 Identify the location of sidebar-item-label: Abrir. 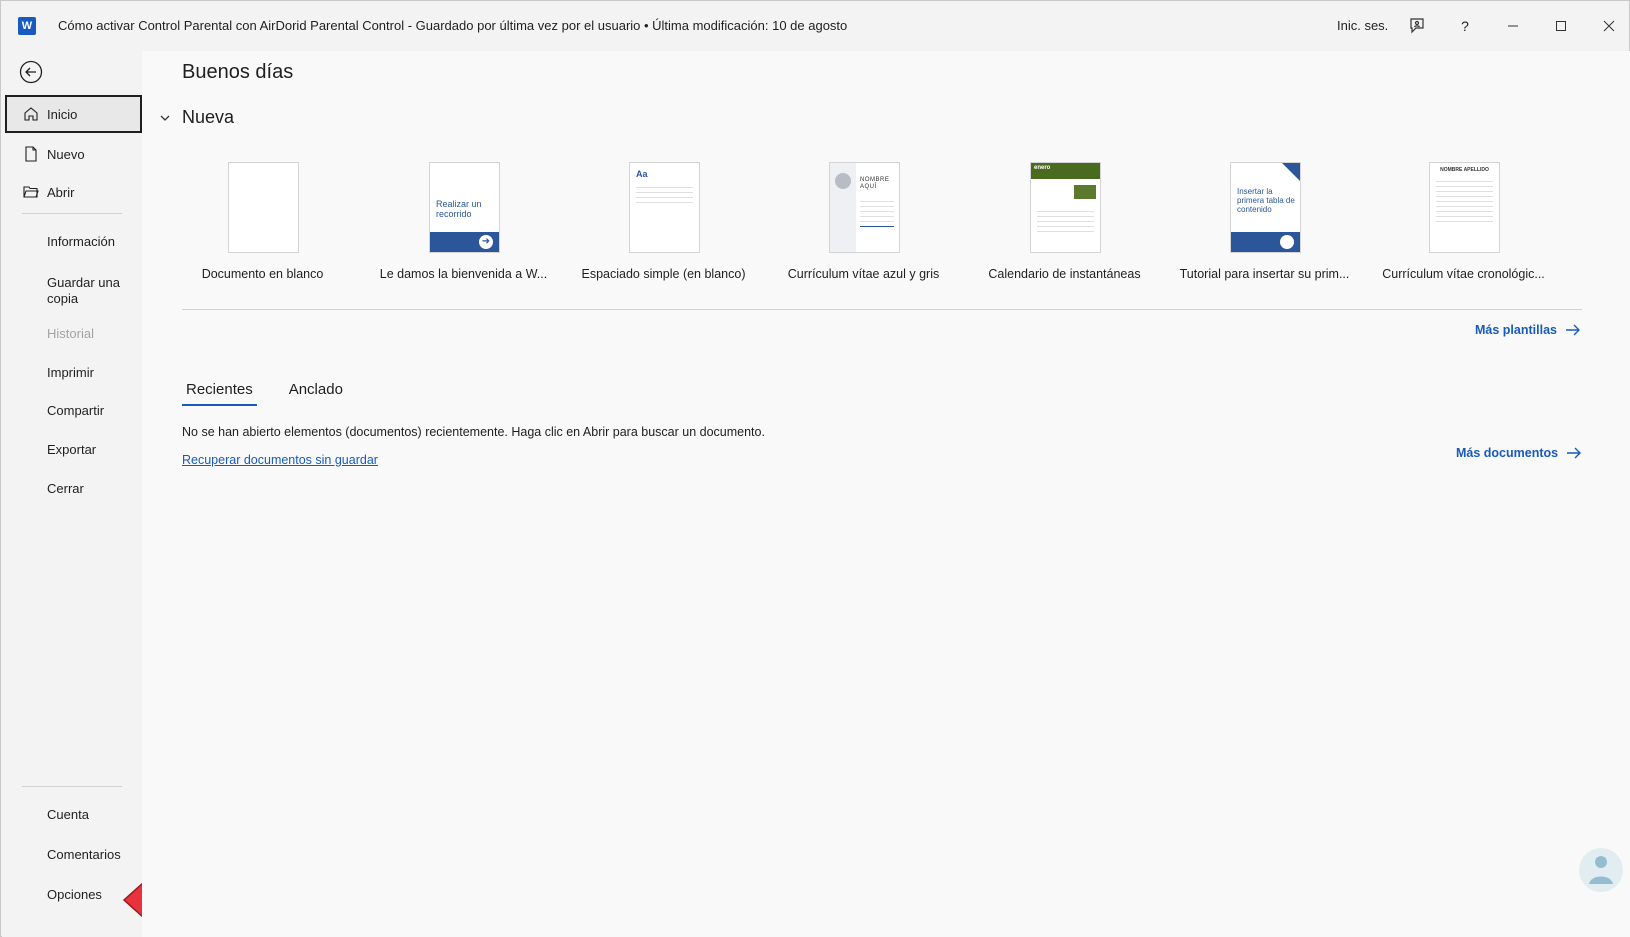
(61, 192).